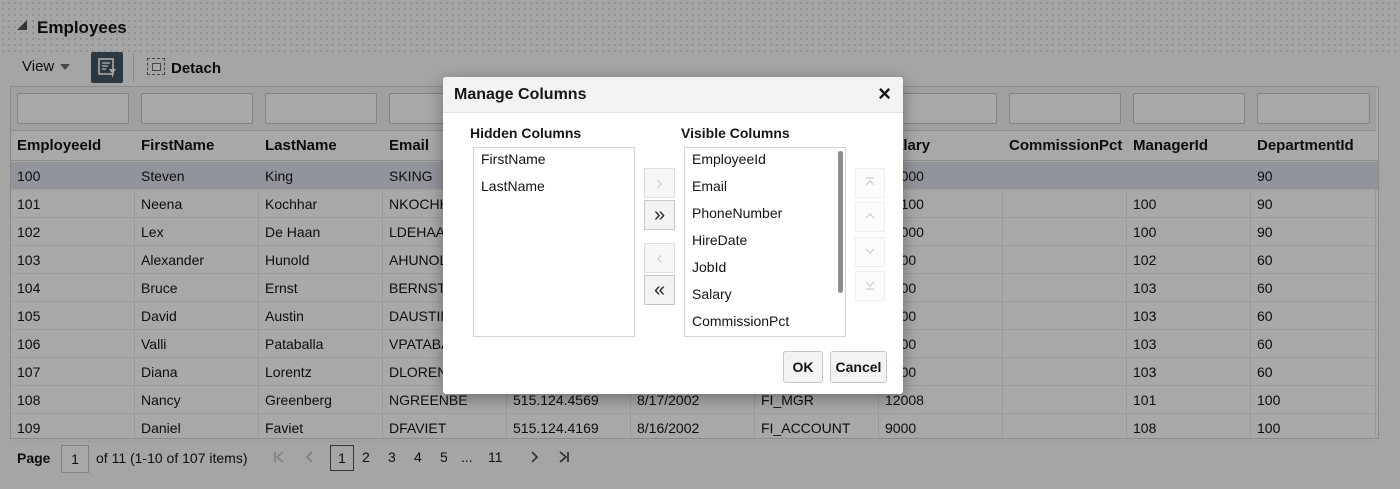 This screenshot has height=489, width=1400. I want to click on visible-columns-label: Visible Columns, so click(735, 133).